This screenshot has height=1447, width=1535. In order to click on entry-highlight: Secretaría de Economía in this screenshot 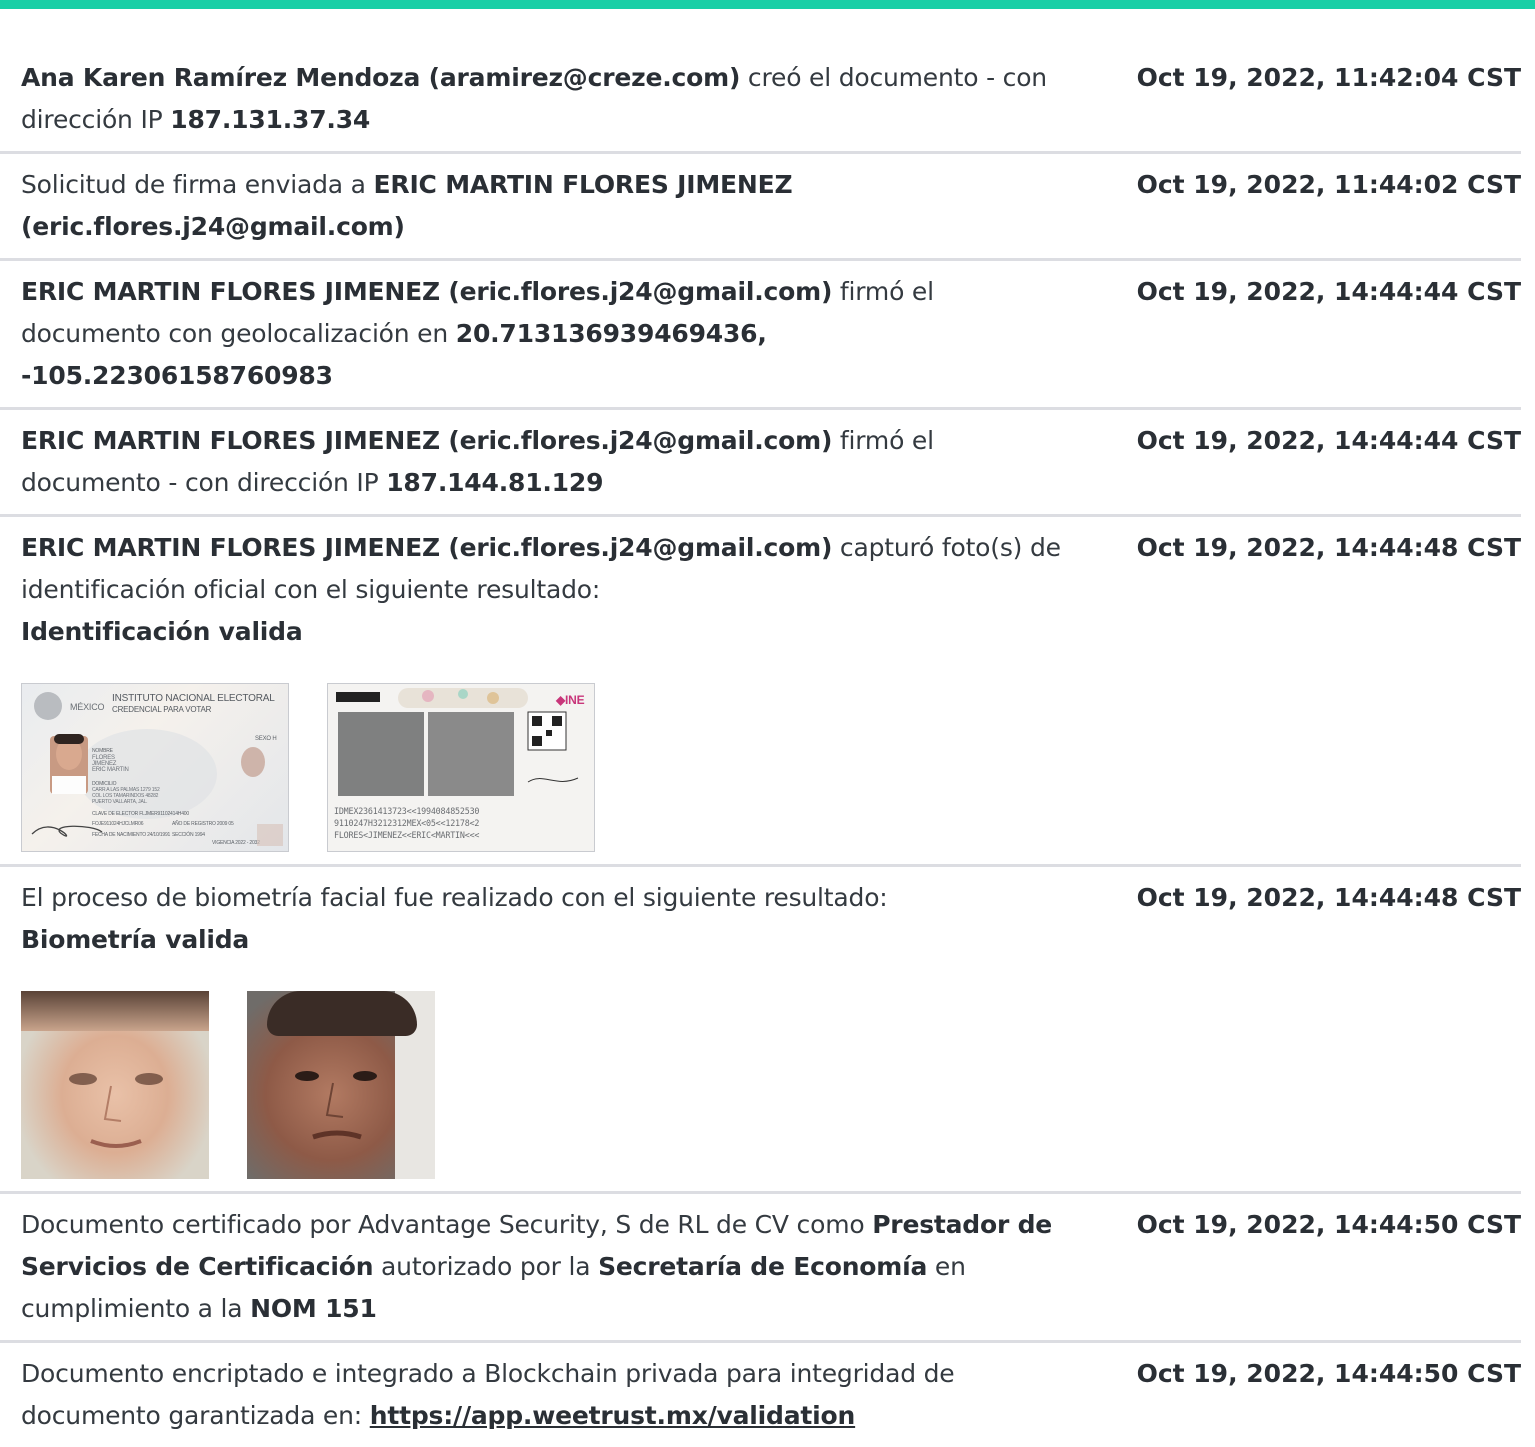, I will do `click(763, 1266)`.